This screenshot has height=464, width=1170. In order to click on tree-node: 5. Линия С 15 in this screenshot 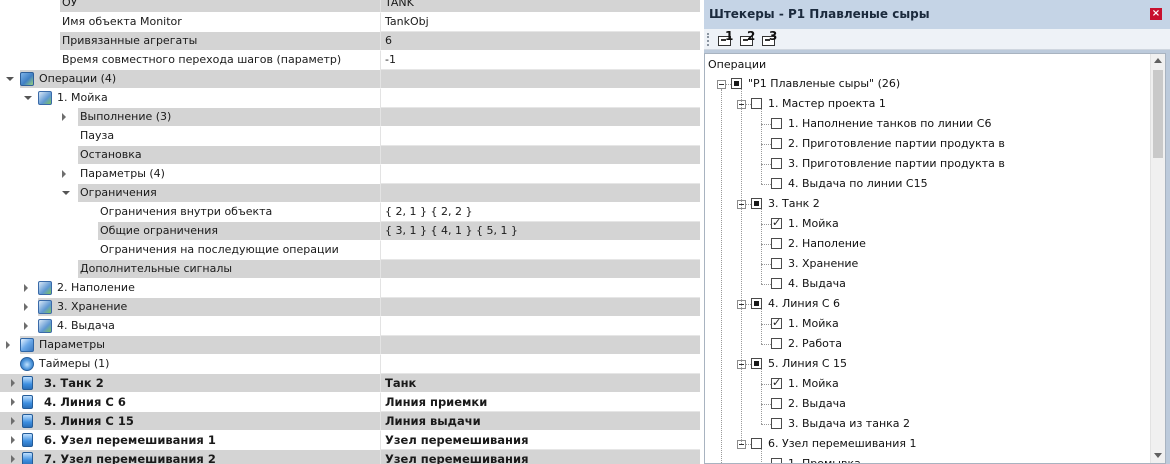, I will do `click(927, 364)`.